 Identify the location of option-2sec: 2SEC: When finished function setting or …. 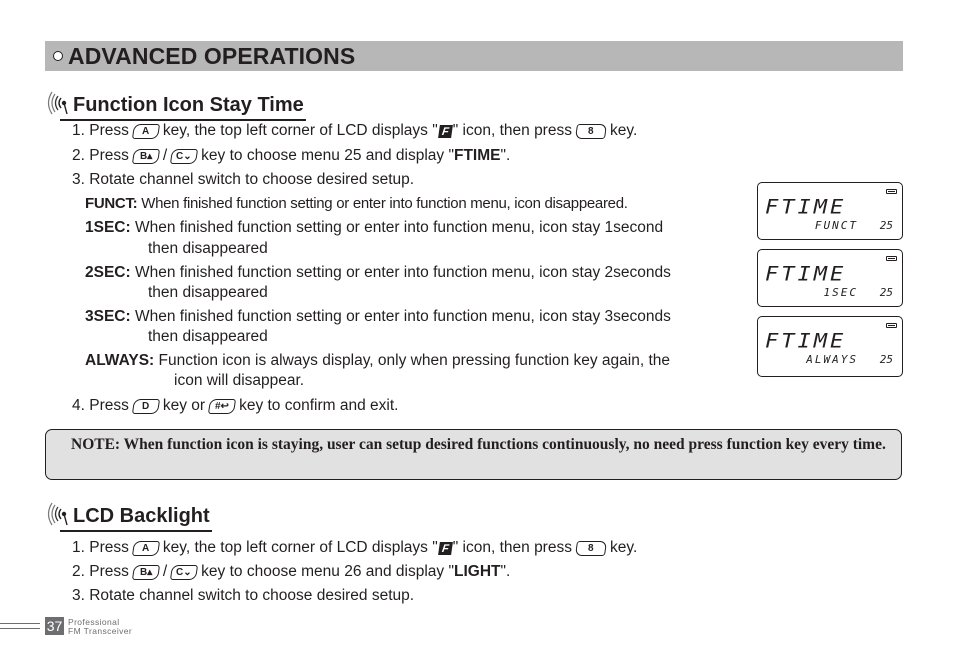
(378, 273).